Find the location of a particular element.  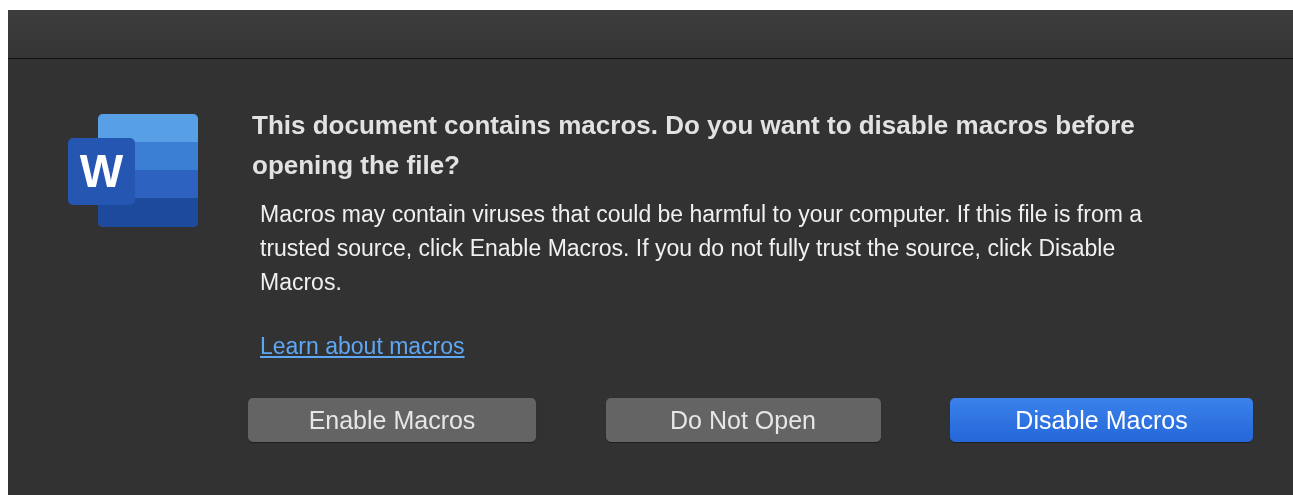

dialog-button: Do Not Open is located at coordinates (743, 420).